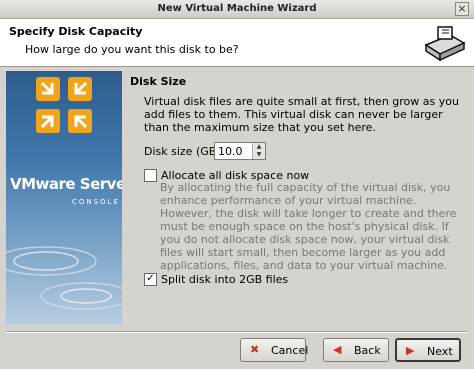 The height and width of the screenshot is (369, 474). Describe the element at coordinates (367, 350) in the screenshot. I see `back-label: Back` at that location.